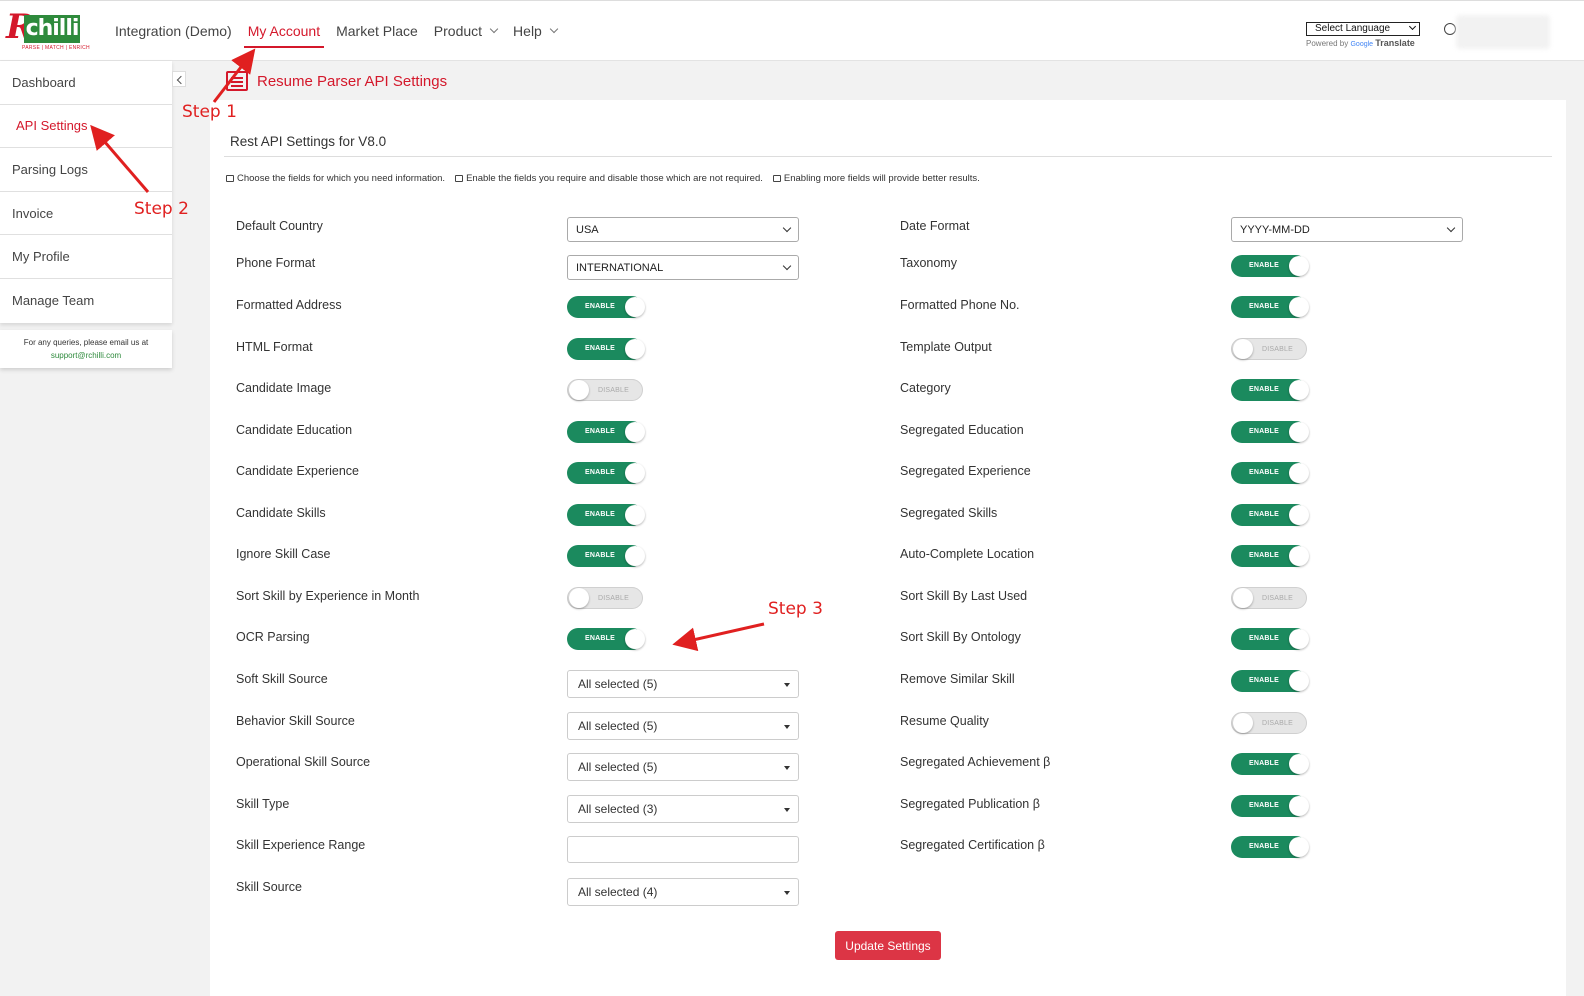 The image size is (1584, 996). I want to click on taxonomy-toggle: ENABLE, so click(1270, 266).